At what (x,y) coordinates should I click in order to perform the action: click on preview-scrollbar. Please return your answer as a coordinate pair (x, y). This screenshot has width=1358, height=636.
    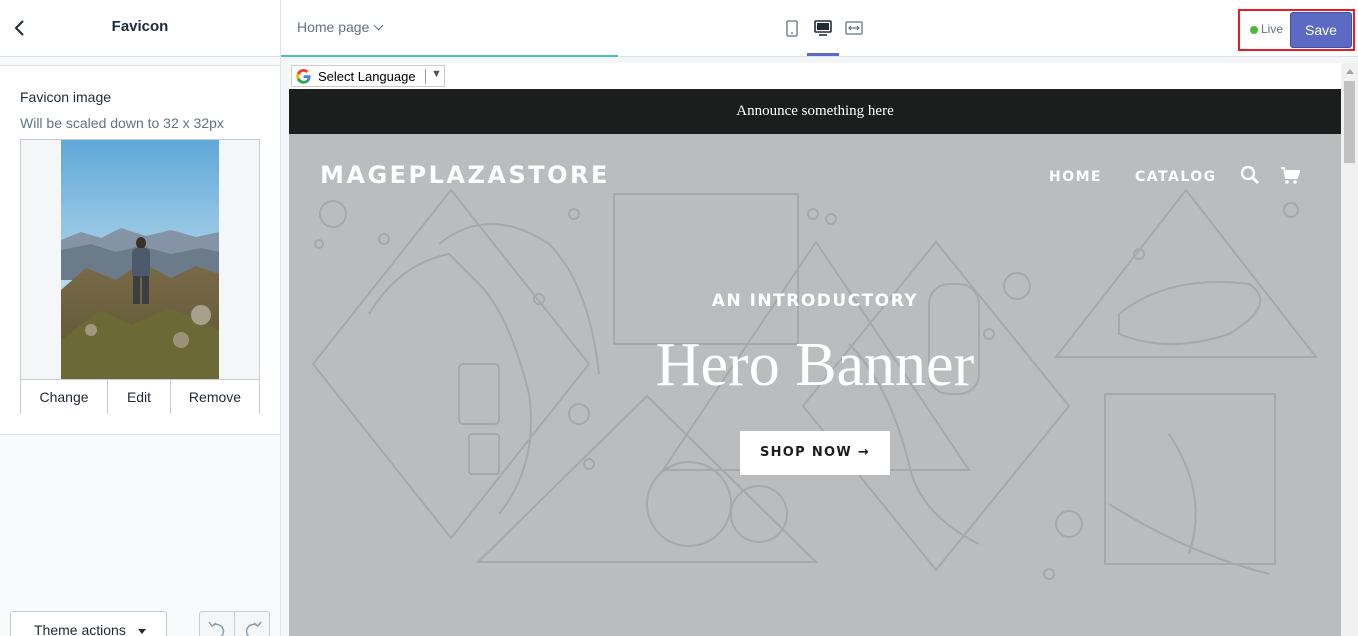
    Looking at the image, I should click on (1349, 349).